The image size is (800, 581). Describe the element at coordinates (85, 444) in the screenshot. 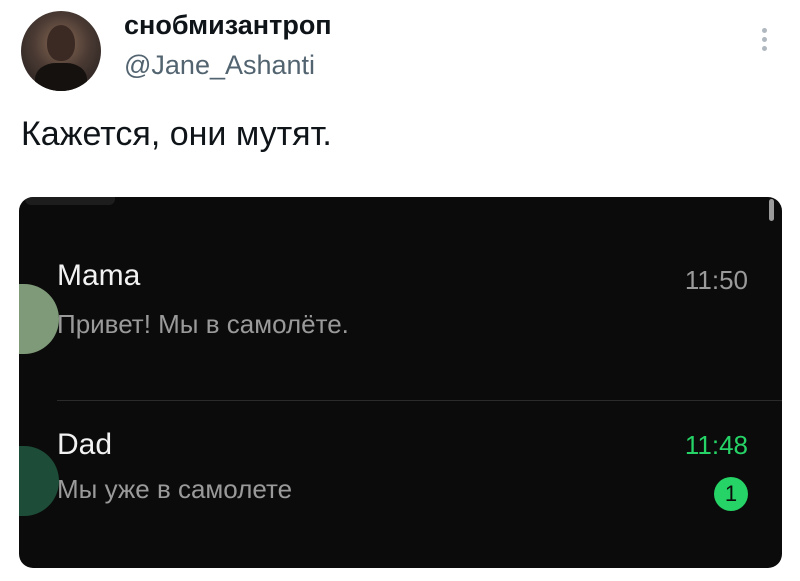

I see `chat-name: Dad` at that location.